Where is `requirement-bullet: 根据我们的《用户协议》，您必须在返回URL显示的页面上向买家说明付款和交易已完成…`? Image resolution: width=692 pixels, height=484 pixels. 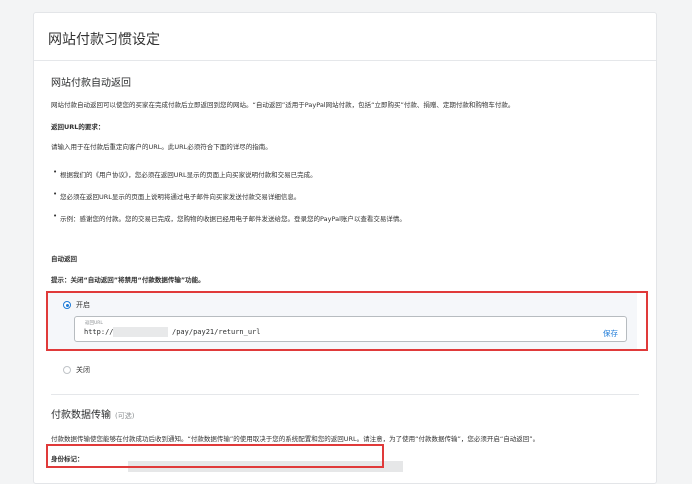 requirement-bullet: 根据我们的《用户协议》，您必须在返回URL显示的页面上向买家说明付款和交易已完成… is located at coordinates (185, 173).